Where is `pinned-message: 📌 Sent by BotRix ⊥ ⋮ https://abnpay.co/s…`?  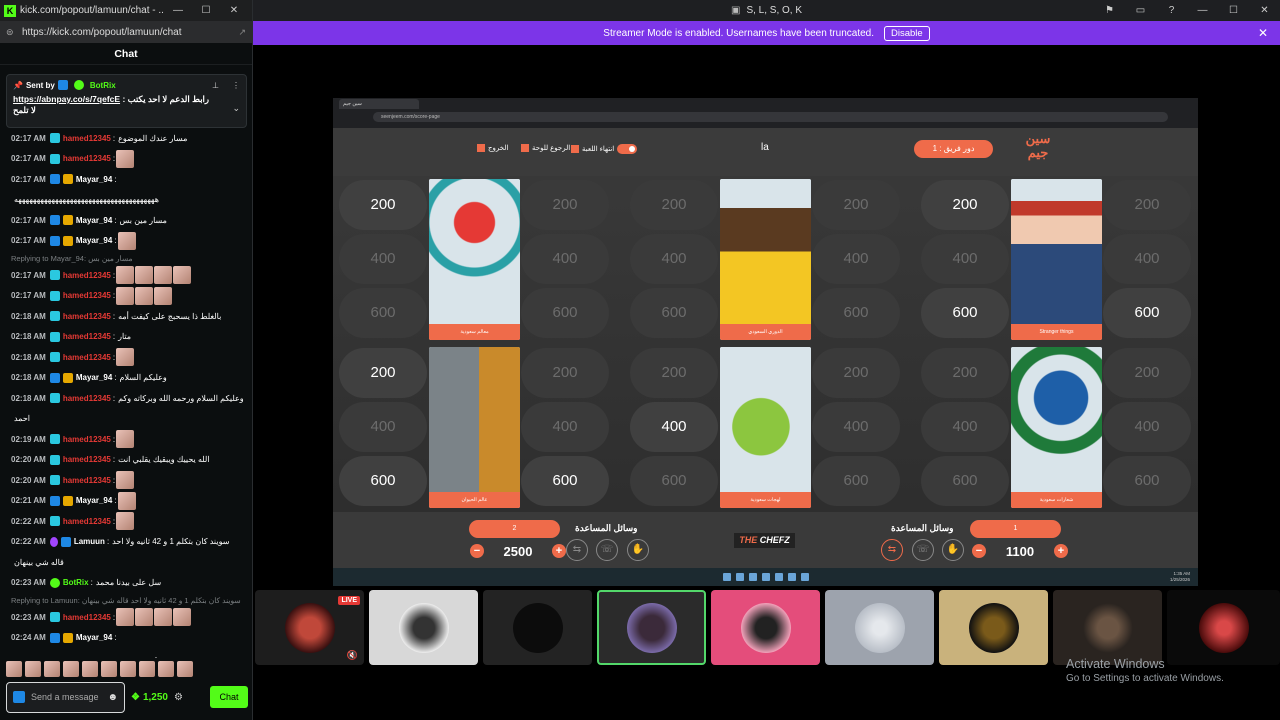 pinned-message: 📌 Sent by BotRix ⊥ ⋮ https://abnpay.co/s… is located at coordinates (126, 101).